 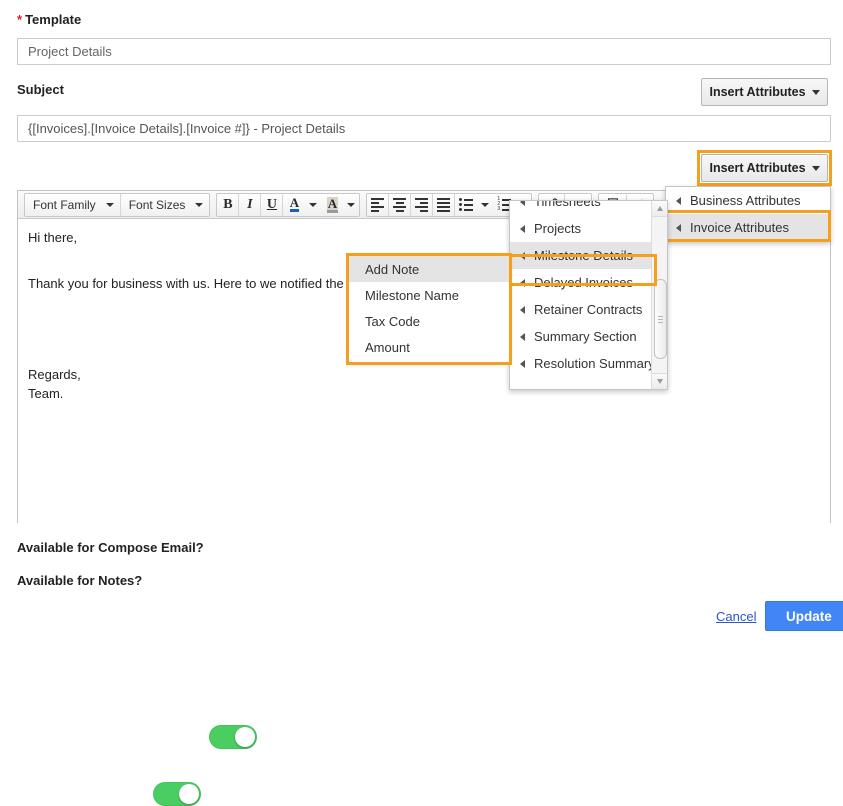 I want to click on align-right-button, so click(x=422, y=204).